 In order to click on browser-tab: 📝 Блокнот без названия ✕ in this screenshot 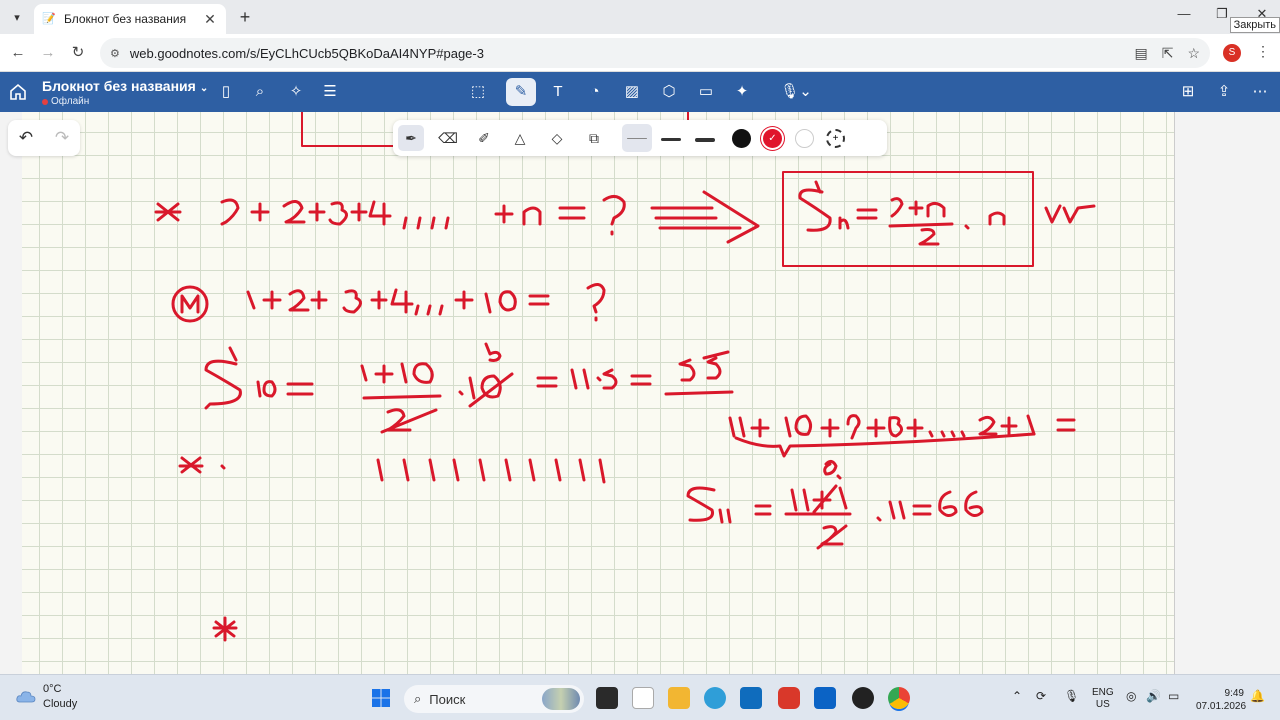, I will do `click(130, 19)`.